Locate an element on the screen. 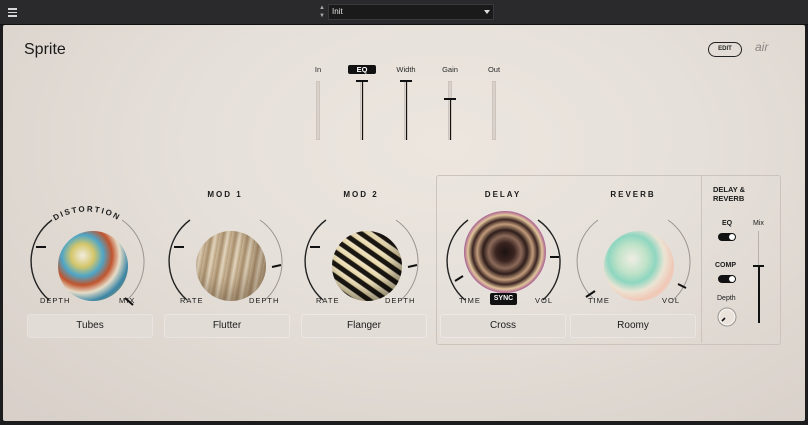 The image size is (808, 425). mix-fader-handle is located at coordinates (758, 265).